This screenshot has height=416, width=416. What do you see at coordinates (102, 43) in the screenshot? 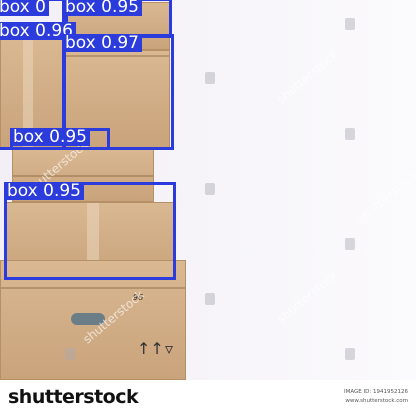
I see `detection-label: box 0.97` at bounding box center [102, 43].